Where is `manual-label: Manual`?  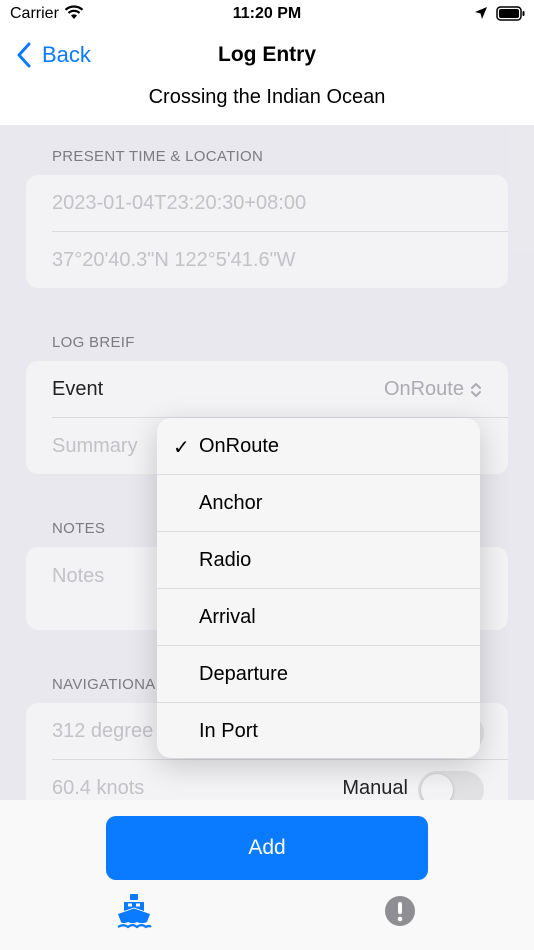
manual-label: Manual is located at coordinates (375, 788).